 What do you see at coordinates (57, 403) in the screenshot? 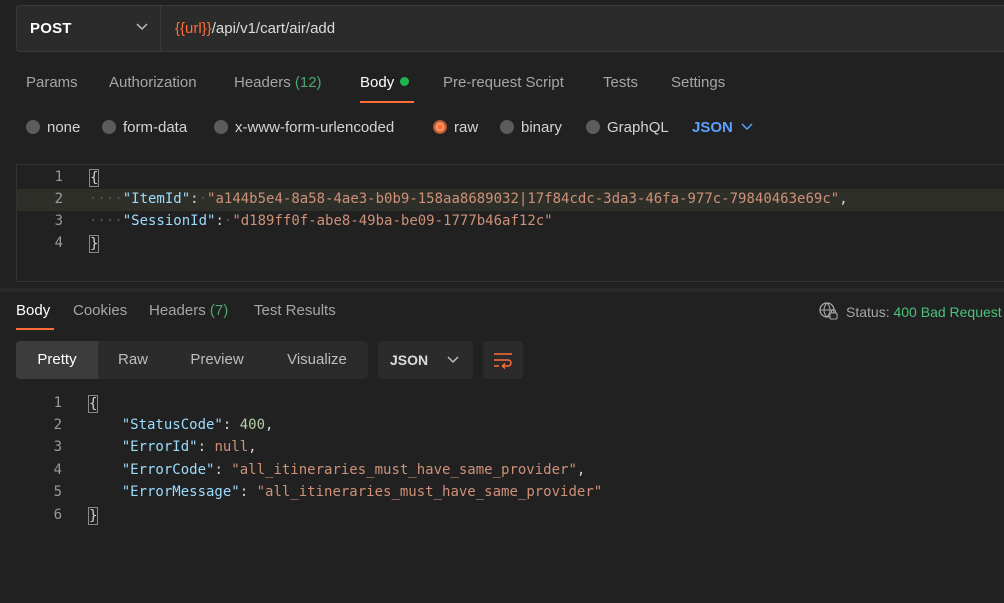
I see `line-number: 1` at bounding box center [57, 403].